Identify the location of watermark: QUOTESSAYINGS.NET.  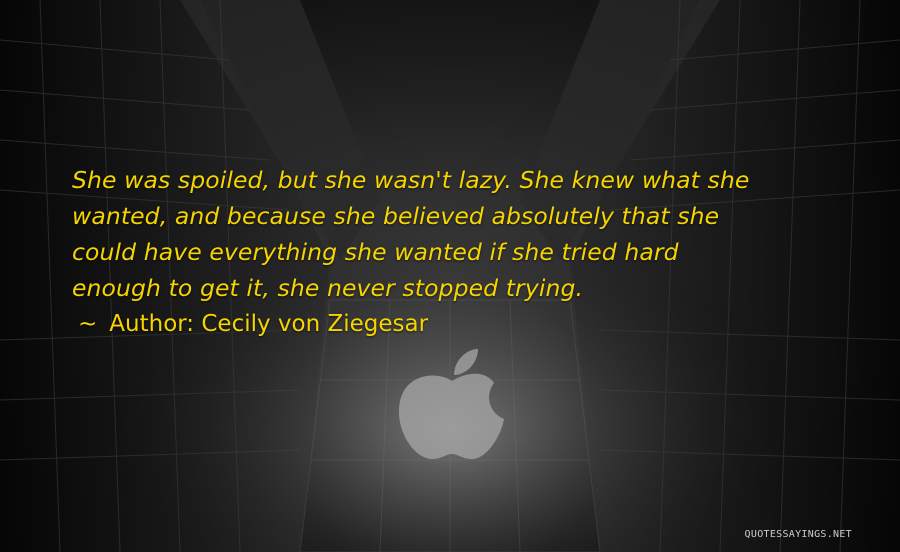
(798, 534).